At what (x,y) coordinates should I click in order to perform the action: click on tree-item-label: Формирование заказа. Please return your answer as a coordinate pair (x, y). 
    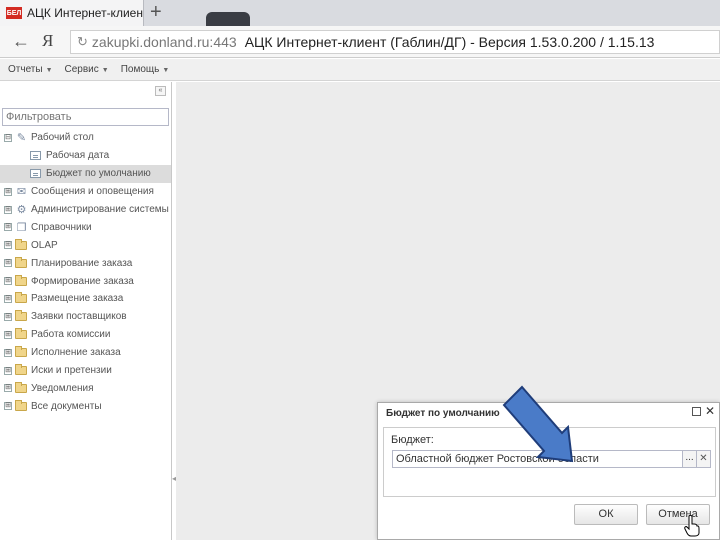
    Looking at the image, I should click on (82, 281).